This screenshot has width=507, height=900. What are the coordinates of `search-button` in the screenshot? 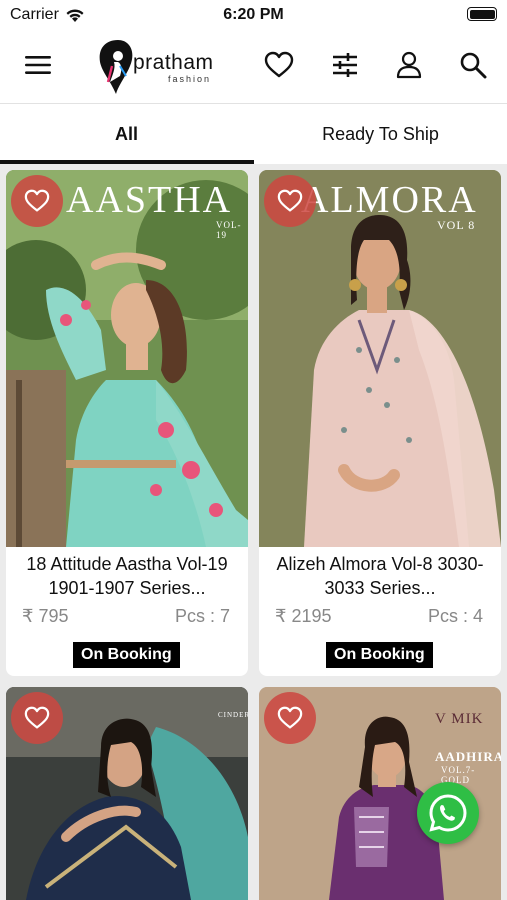 It's located at (473, 65).